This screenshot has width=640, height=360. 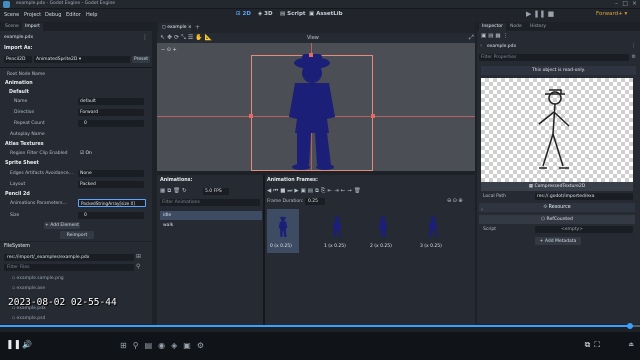 I want to click on local-path-field: res://.godot/imported/exa, so click(x=584, y=196).